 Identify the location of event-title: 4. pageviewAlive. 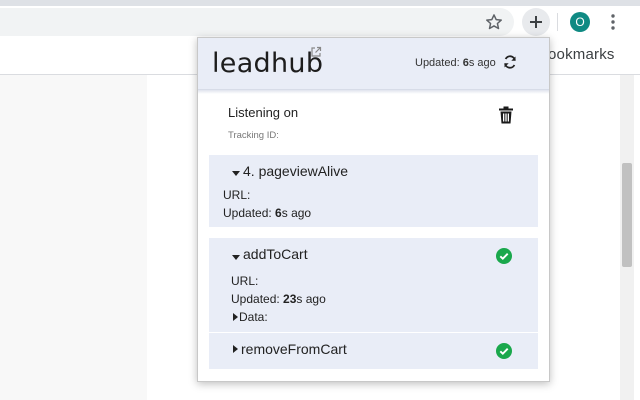
(295, 171).